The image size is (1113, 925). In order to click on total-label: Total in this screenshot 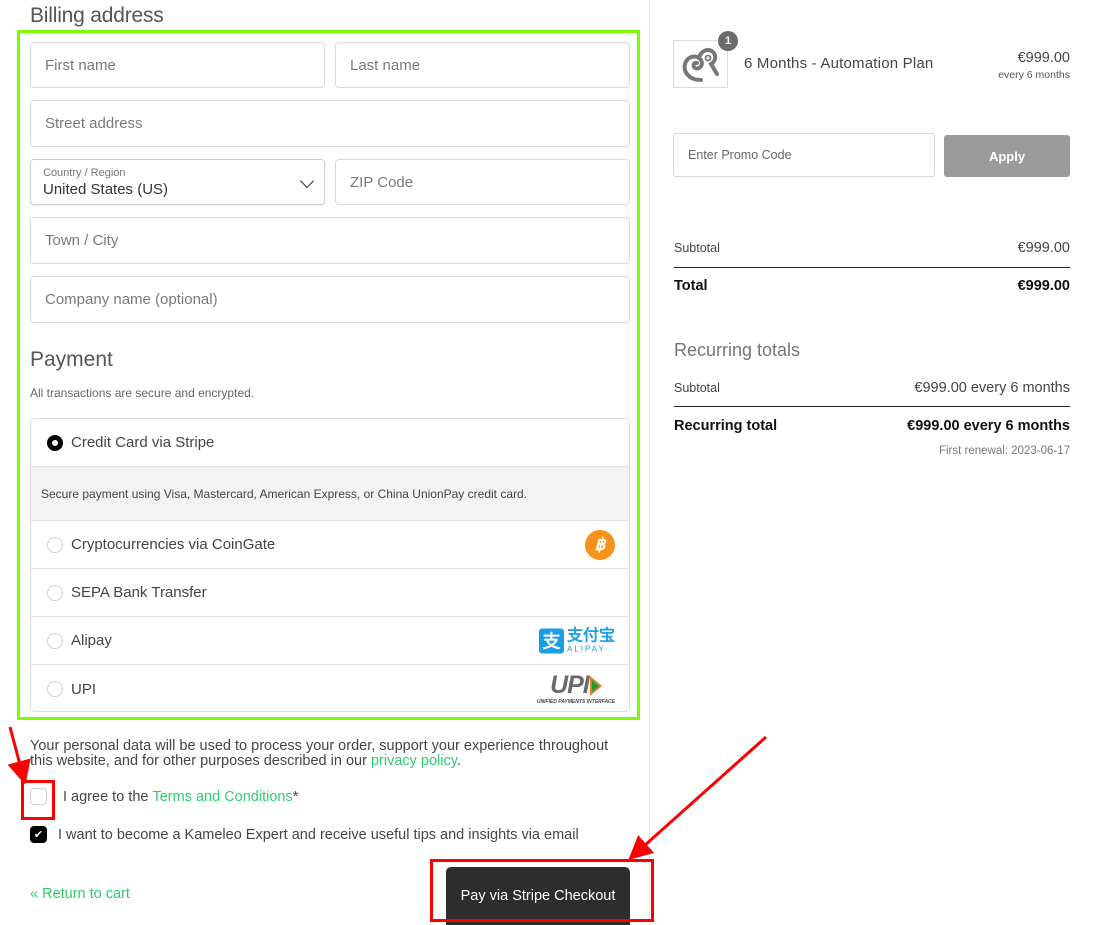, I will do `click(691, 286)`.